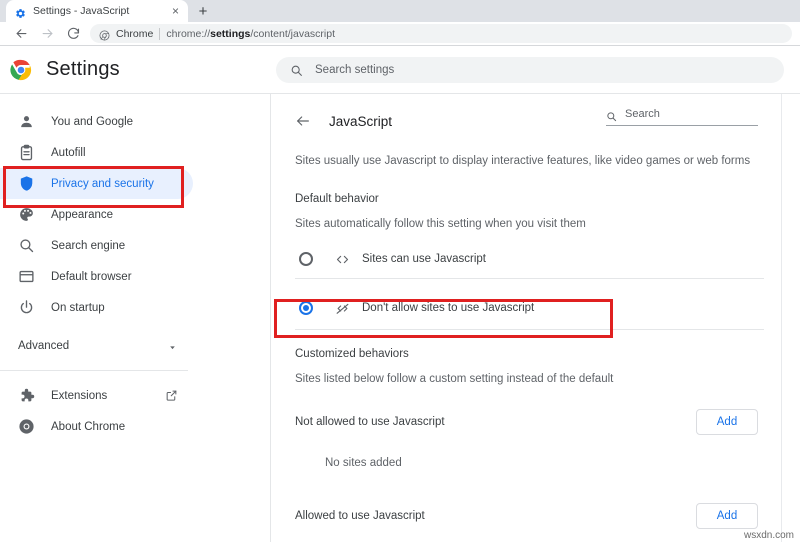 This screenshot has width=800, height=543. I want to click on url-prefix: chrome://, so click(188, 33).